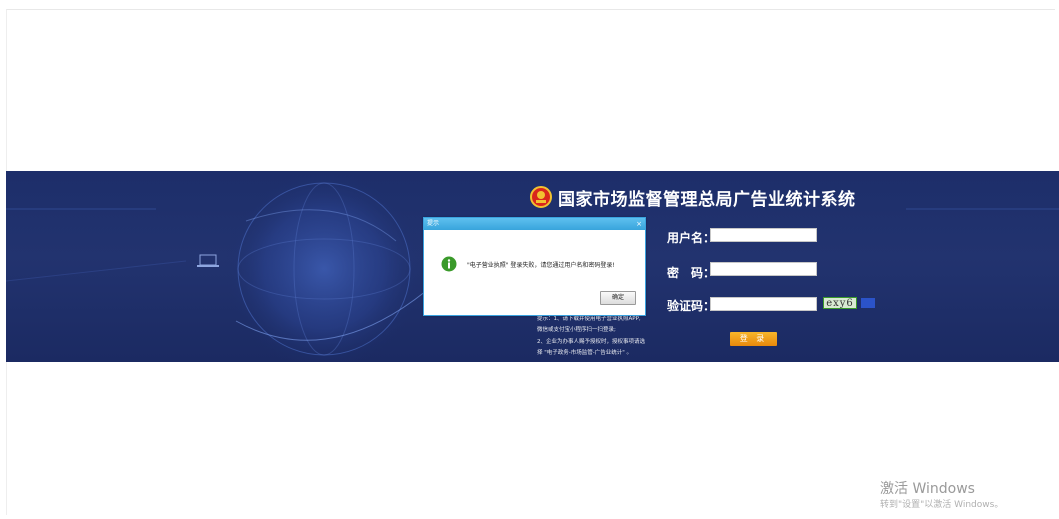  What do you see at coordinates (618, 298) in the screenshot?
I see `ok-button: 确定` at bounding box center [618, 298].